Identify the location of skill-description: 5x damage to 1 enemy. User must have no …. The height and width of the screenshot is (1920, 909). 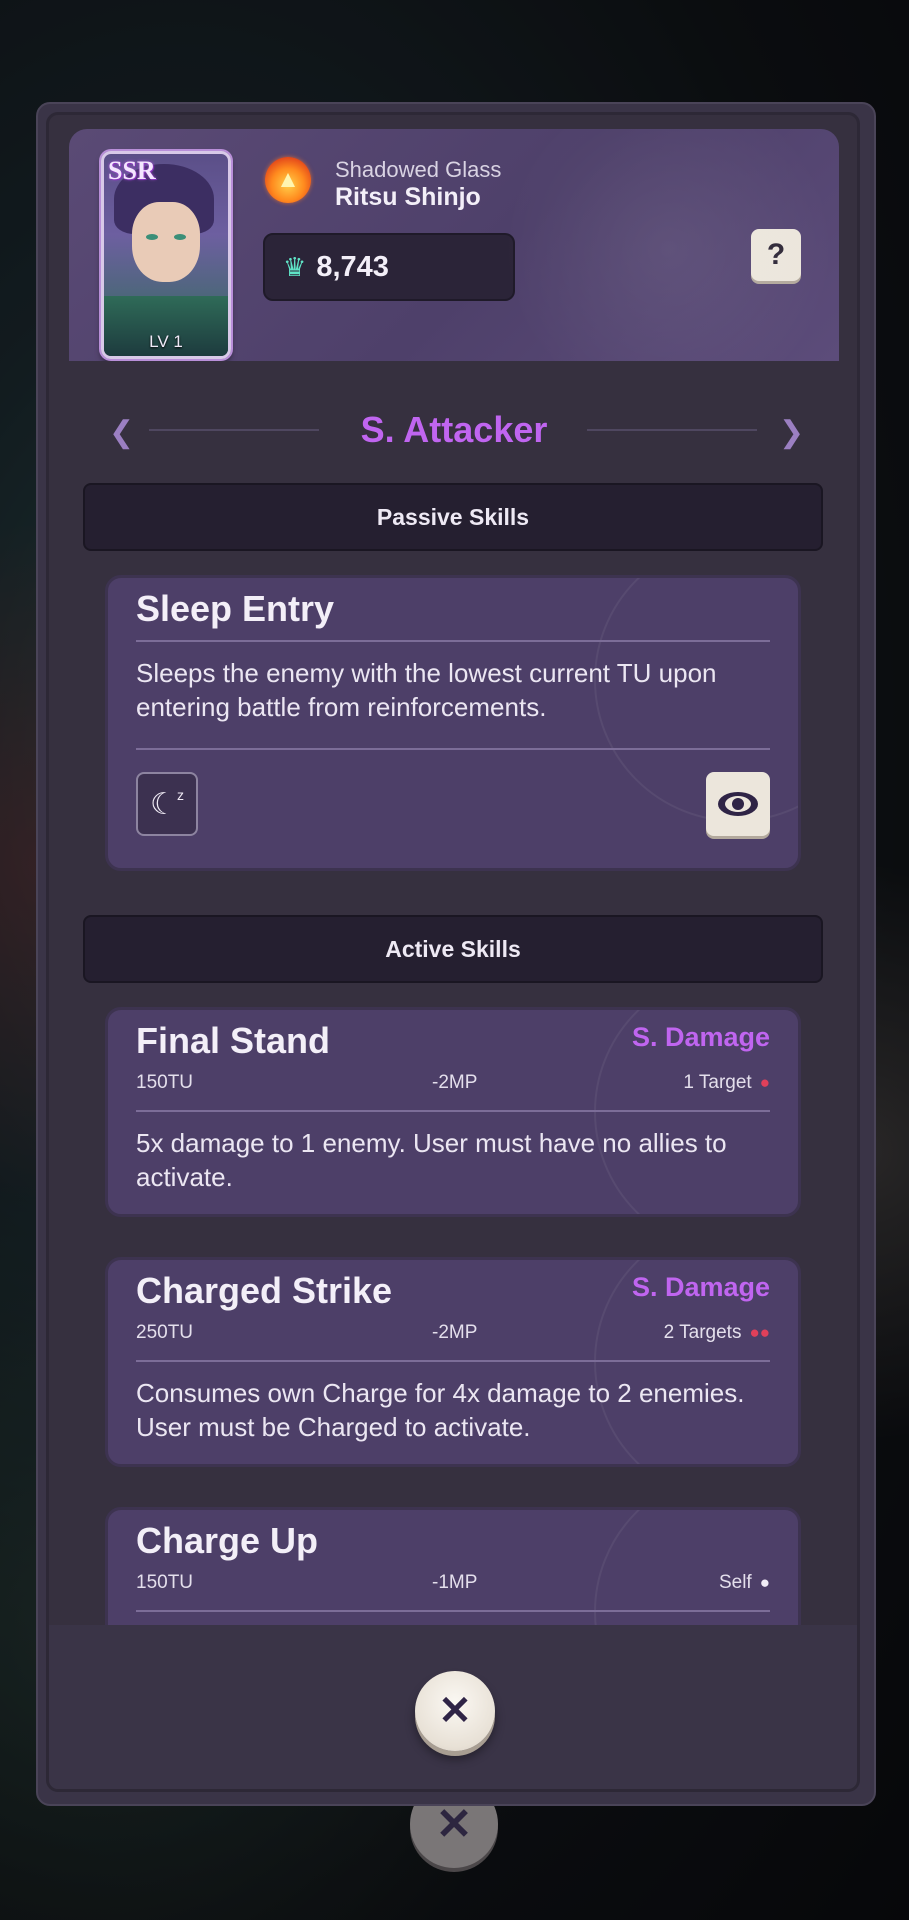
(431, 1160).